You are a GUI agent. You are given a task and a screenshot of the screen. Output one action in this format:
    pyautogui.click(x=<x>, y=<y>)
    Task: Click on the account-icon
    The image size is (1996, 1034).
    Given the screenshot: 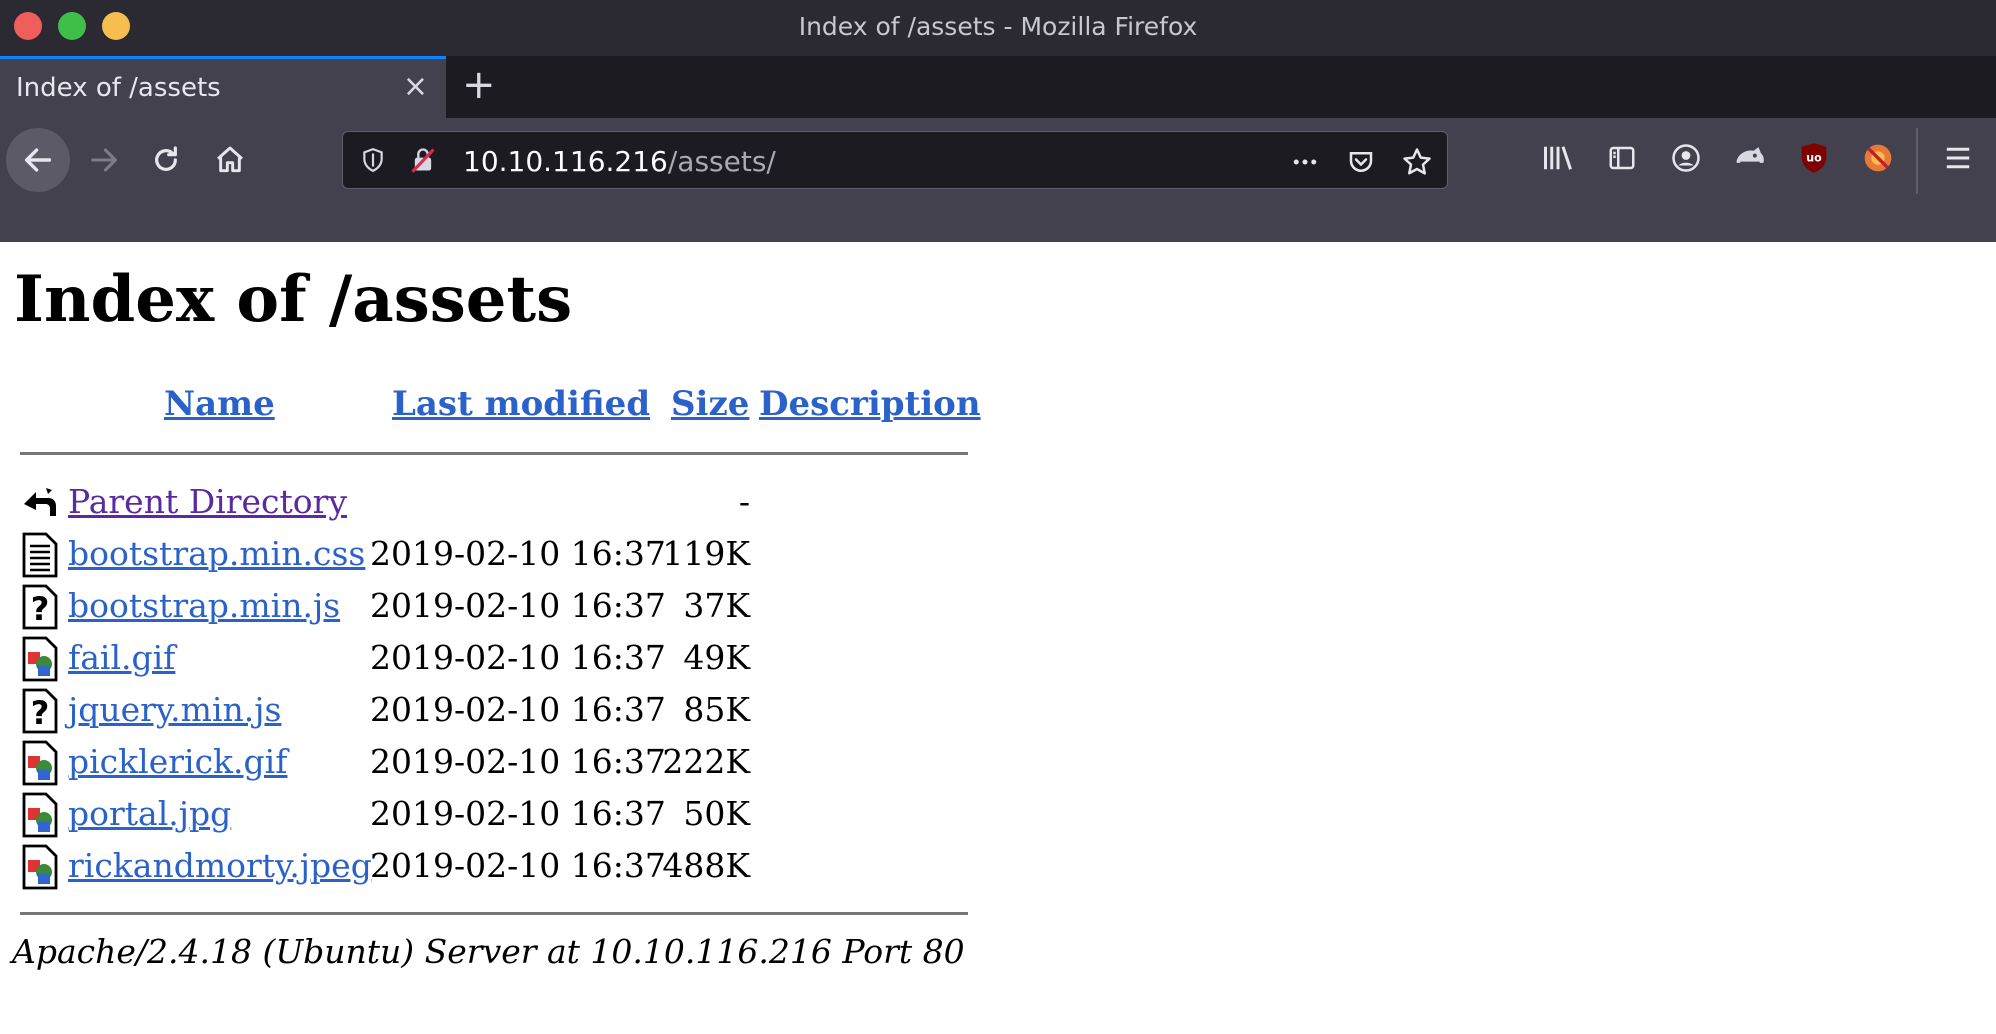 What is the action you would take?
    pyautogui.click(x=1686, y=158)
    